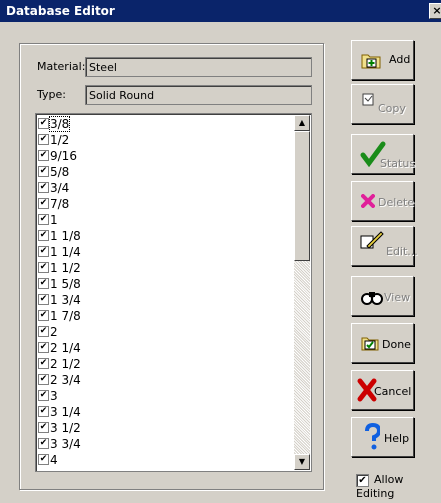 The image size is (441, 503). What do you see at coordinates (54, 396) in the screenshot?
I see `list-item-label: 3` at bounding box center [54, 396].